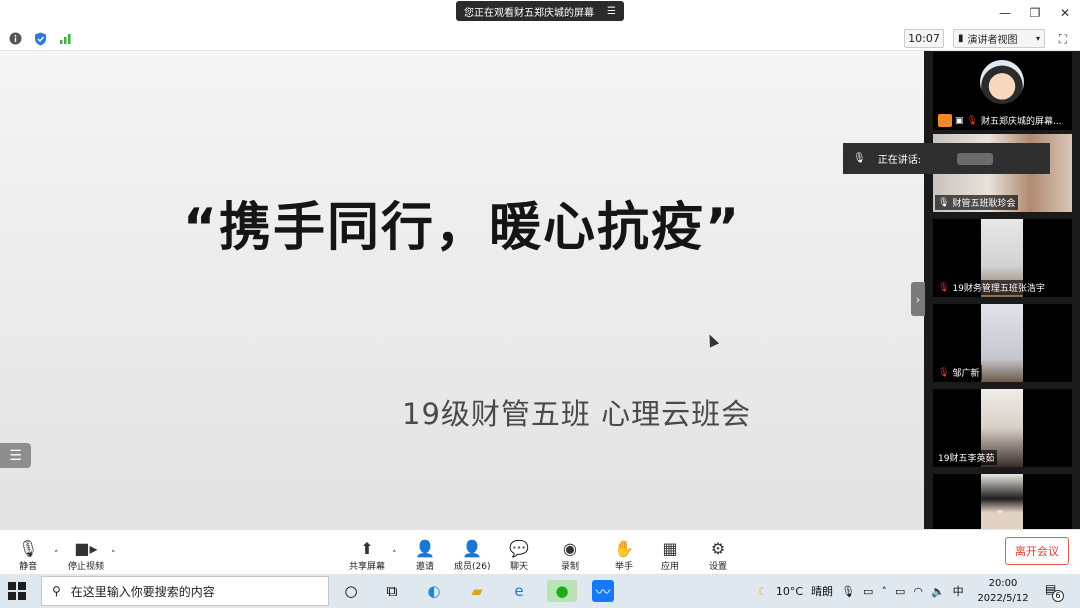  What do you see at coordinates (425, 548) in the screenshot?
I see `add-user-icon: 👤` at bounding box center [425, 548].